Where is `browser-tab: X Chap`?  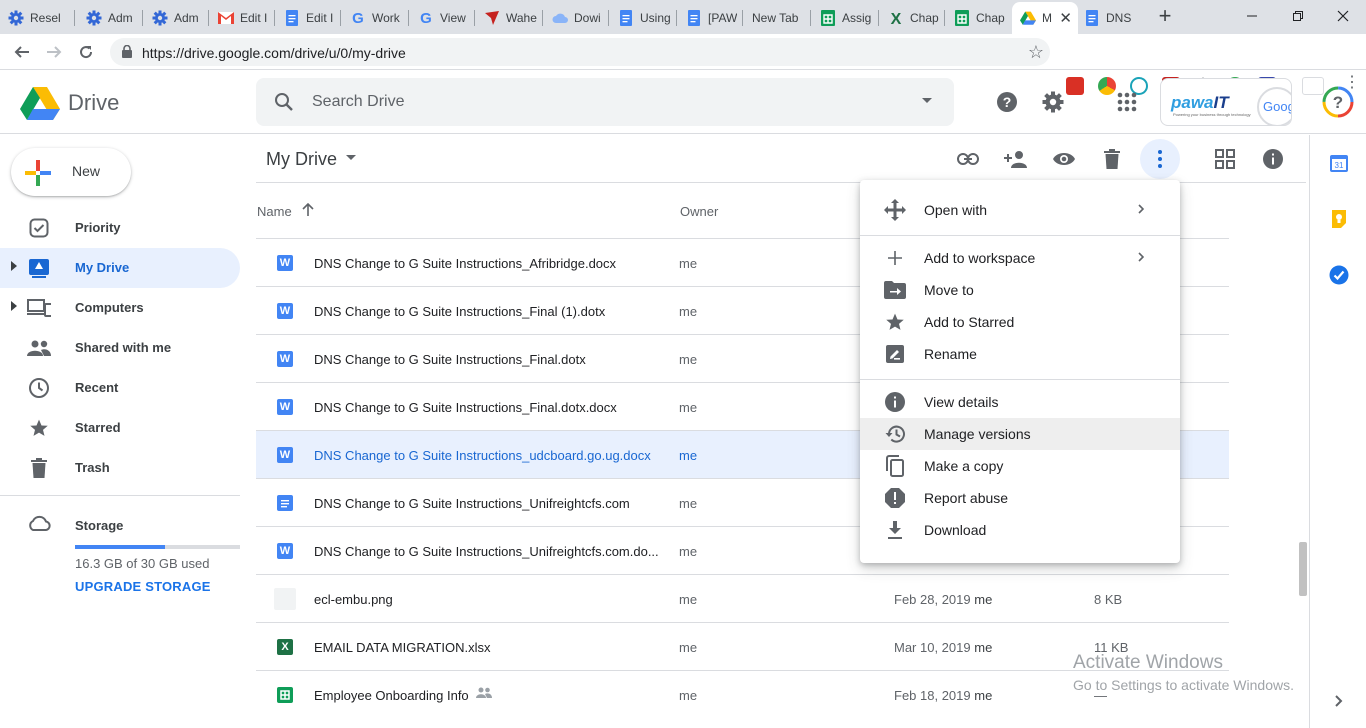
browser-tab: X Chap is located at coordinates (910, 18).